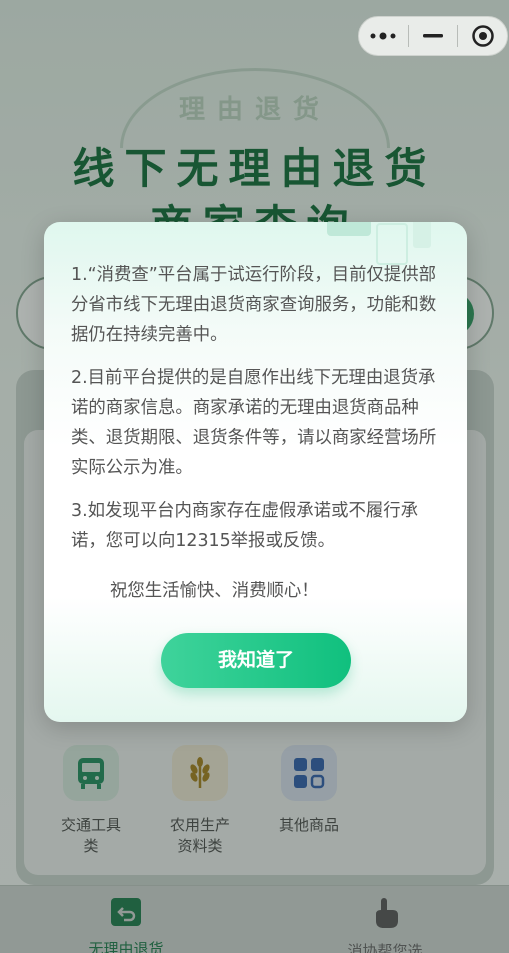 This screenshot has width=509, height=953. I want to click on more-button, so click(383, 36).